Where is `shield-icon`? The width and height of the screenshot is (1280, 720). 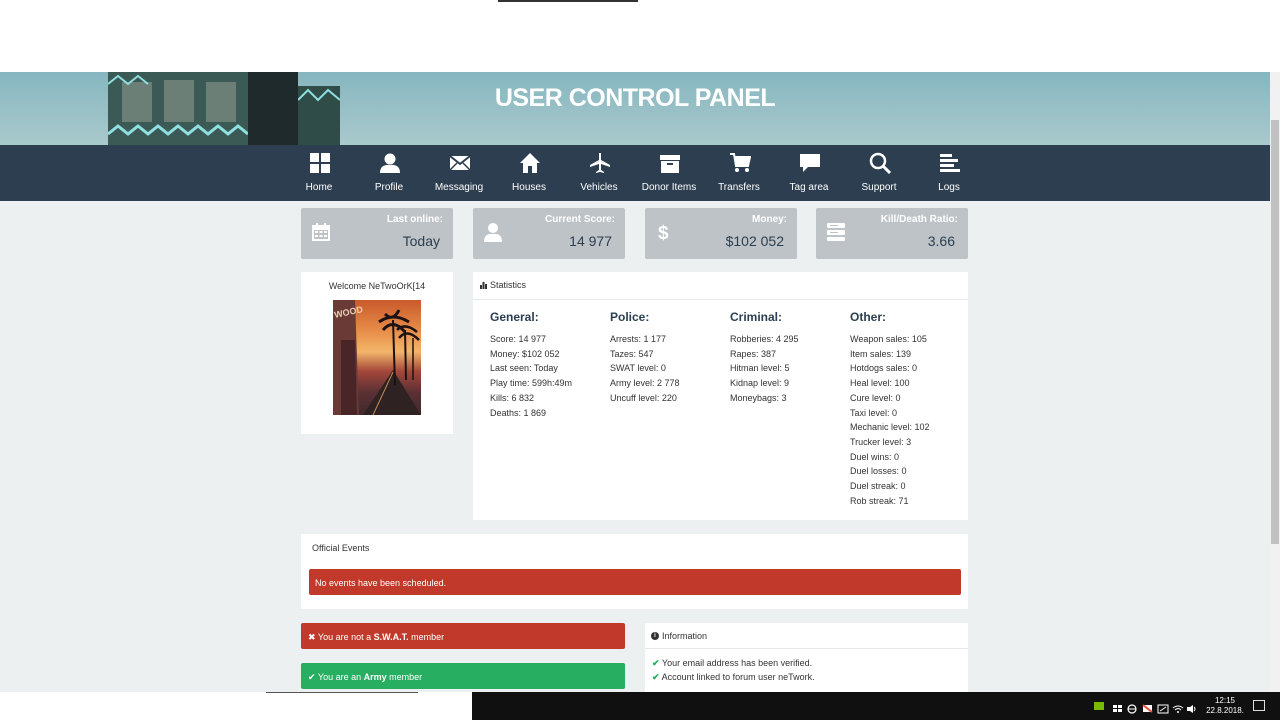 shield-icon is located at coordinates (1118, 706).